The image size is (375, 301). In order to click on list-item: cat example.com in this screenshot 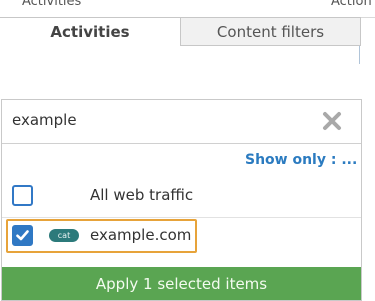, I will do `click(181, 237)`.